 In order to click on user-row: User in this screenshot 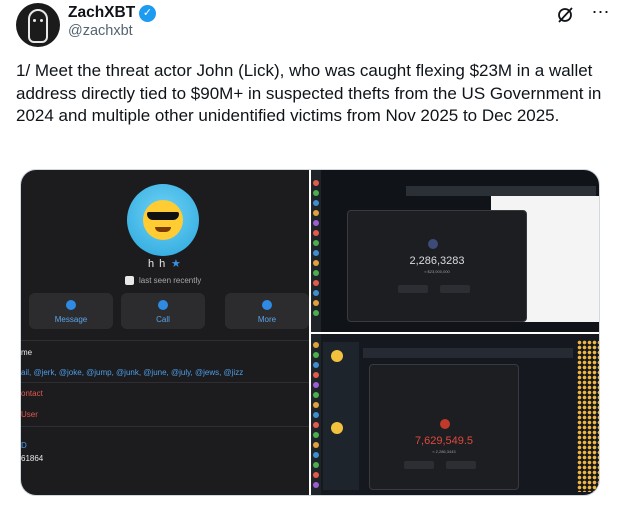, I will do `click(29, 414)`.